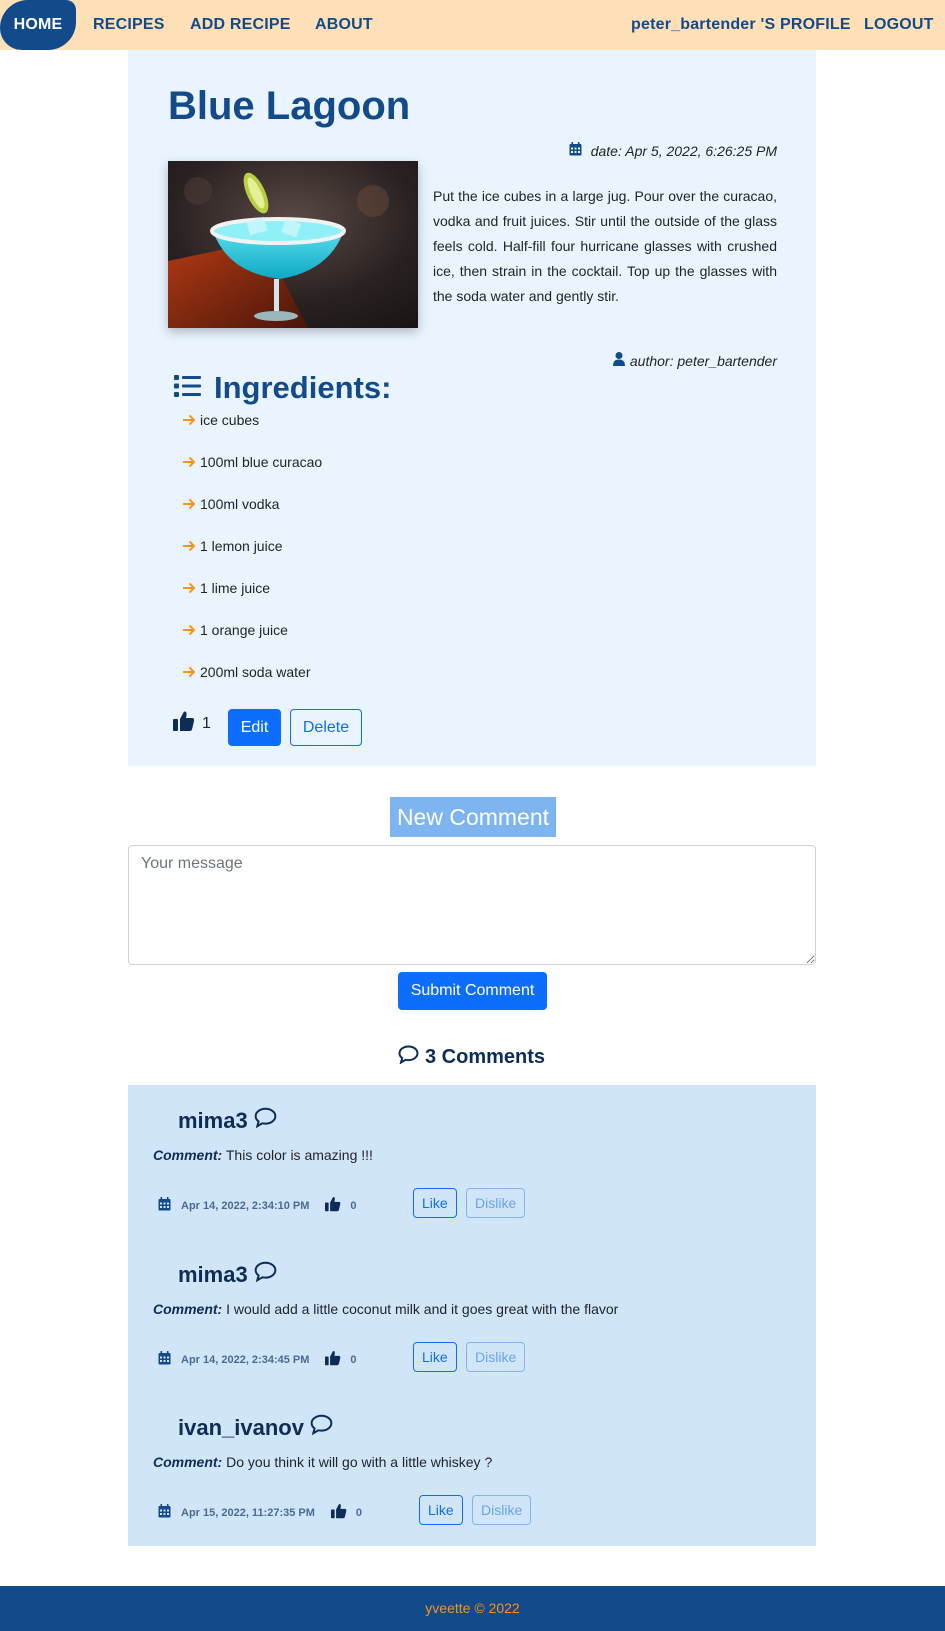  What do you see at coordinates (299, 1155) in the screenshot?
I see `comment-text: This color is amazing !!!` at bounding box center [299, 1155].